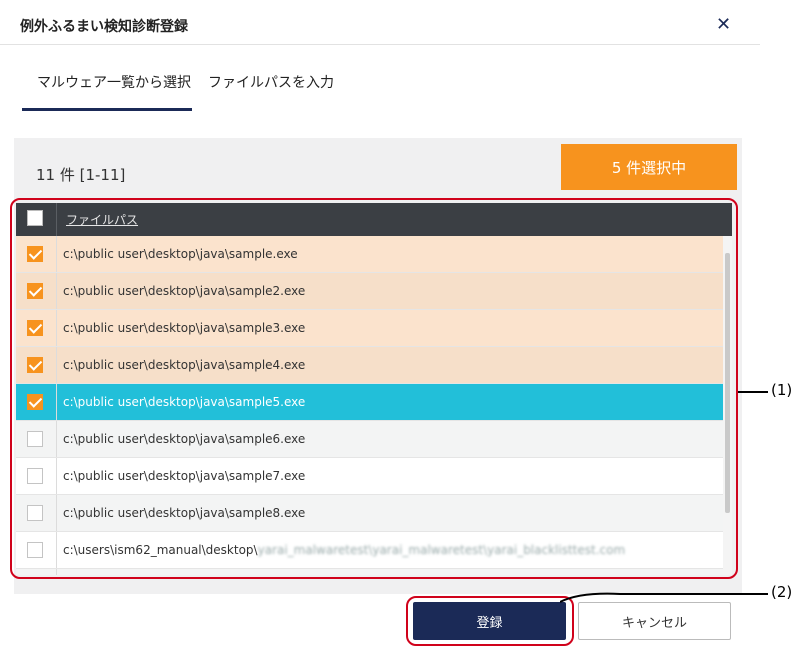  What do you see at coordinates (184, 402) in the screenshot?
I see `file-path: c:\public user\desktop\java\sample5.exe` at bounding box center [184, 402].